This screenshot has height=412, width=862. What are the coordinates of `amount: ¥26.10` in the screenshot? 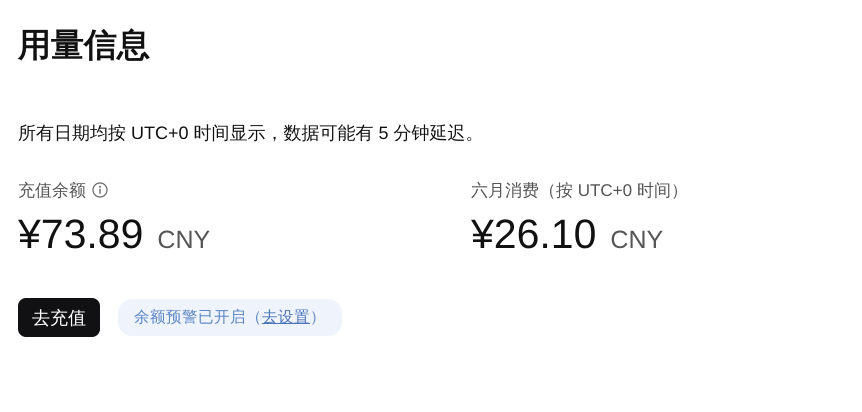 It's located at (533, 234).